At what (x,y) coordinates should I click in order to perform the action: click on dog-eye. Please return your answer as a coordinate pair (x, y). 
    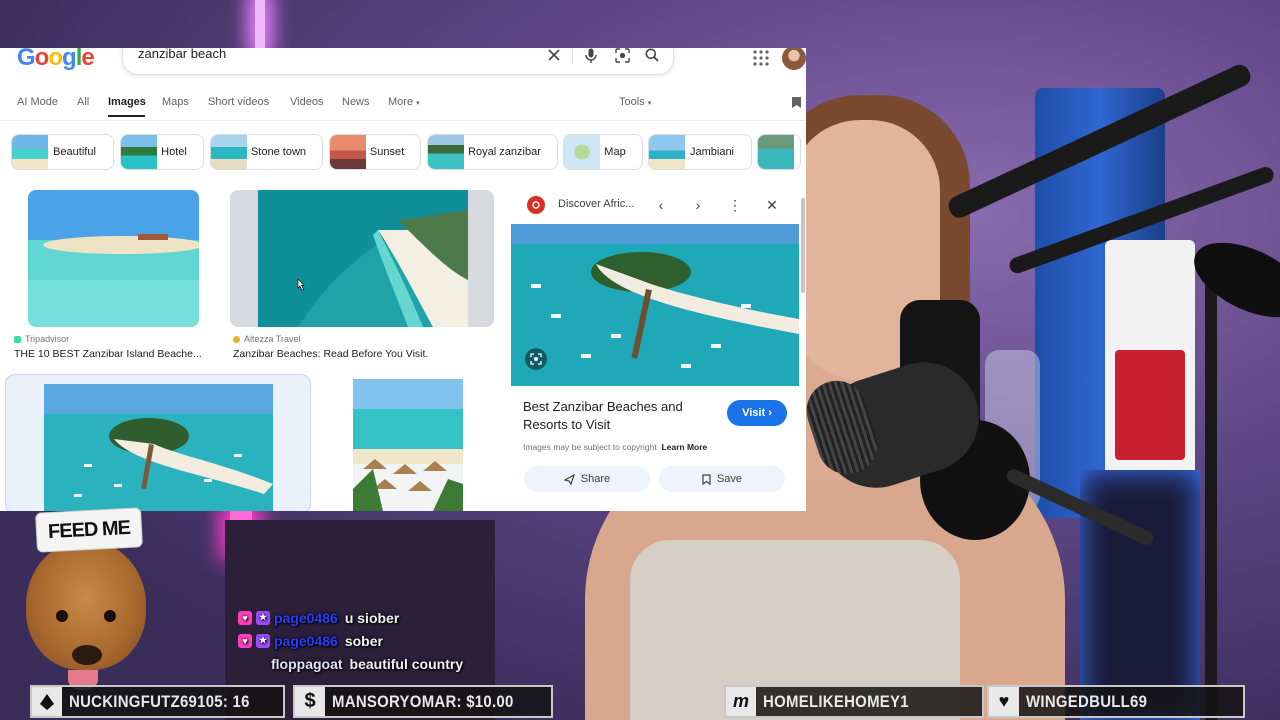
    Looking at the image, I should click on (110, 616).